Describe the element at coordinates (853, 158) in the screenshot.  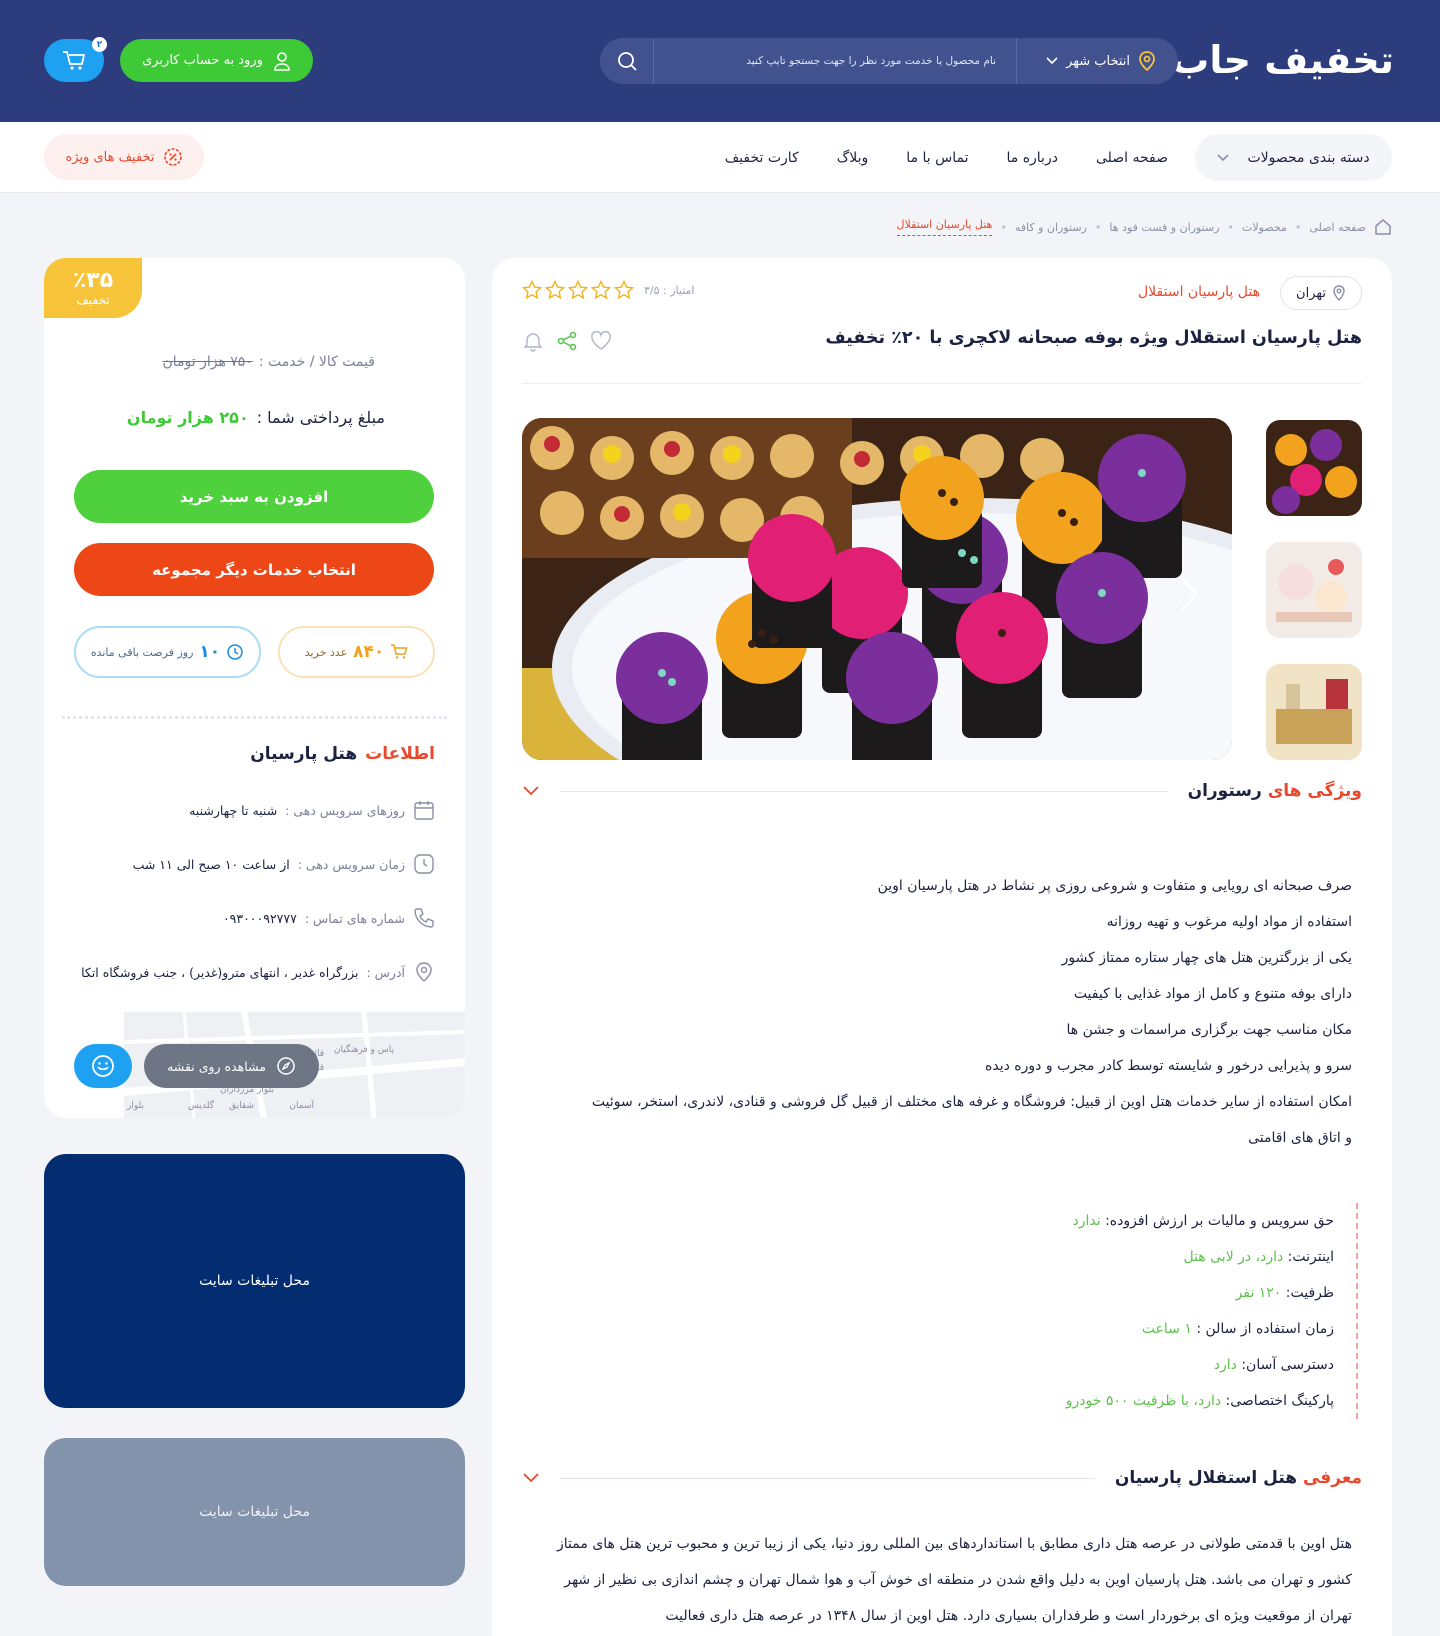
I see `nav-blog: وبلاگ` at that location.